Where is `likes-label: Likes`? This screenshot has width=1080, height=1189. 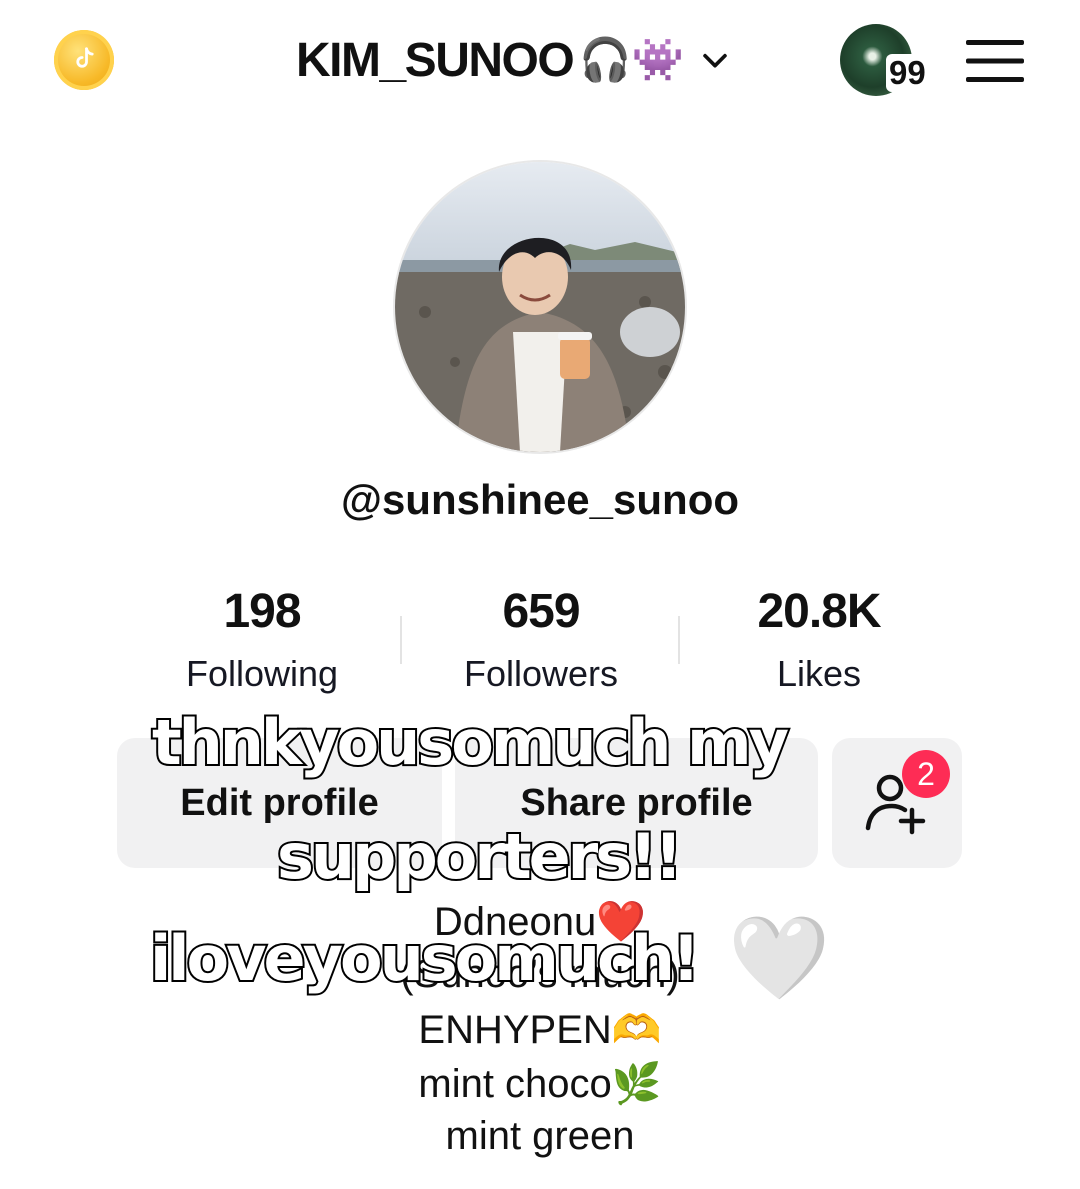 likes-label: Likes is located at coordinates (819, 673).